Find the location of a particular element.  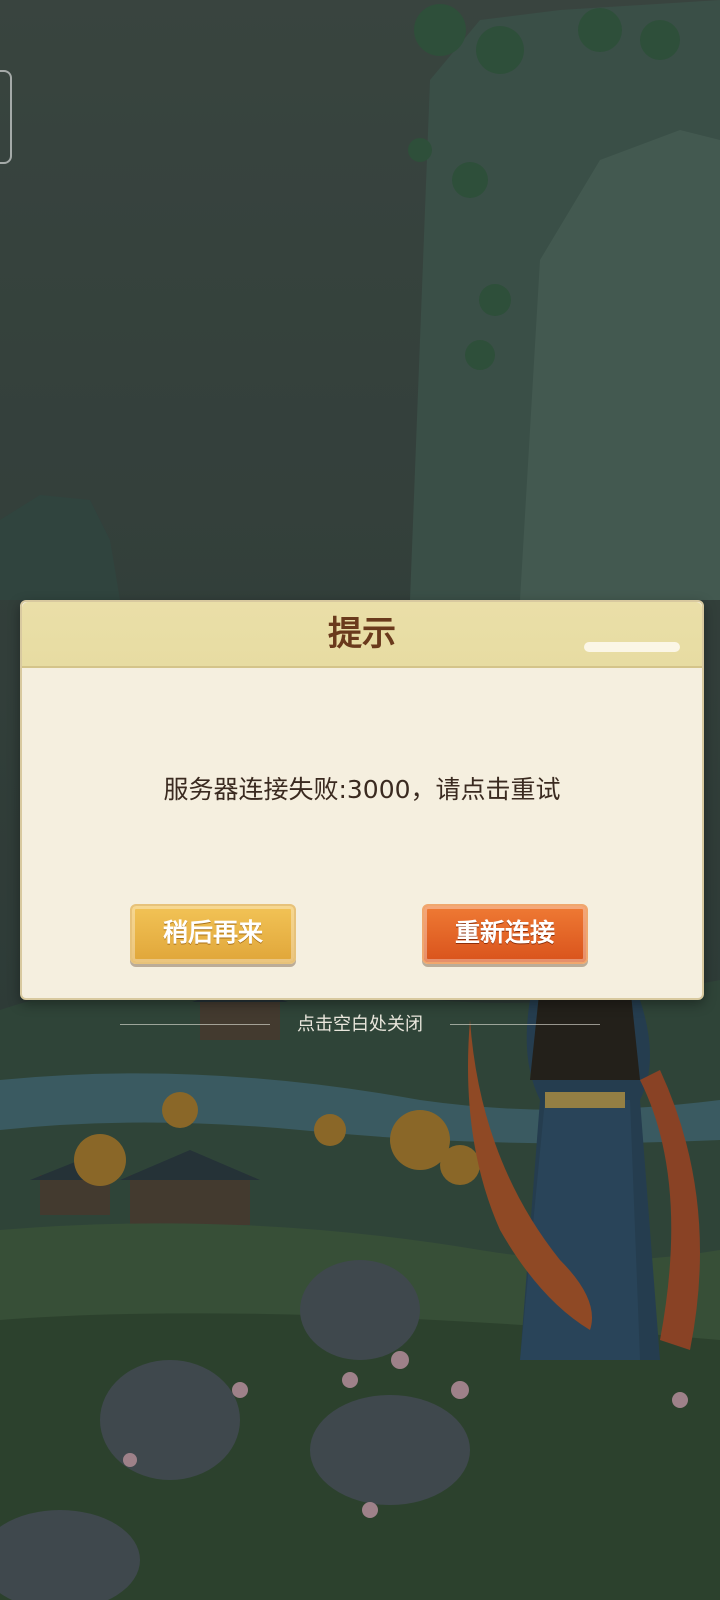

dialog-message: 服务器连接失败:3000，请点击重试 is located at coordinates (362, 789).